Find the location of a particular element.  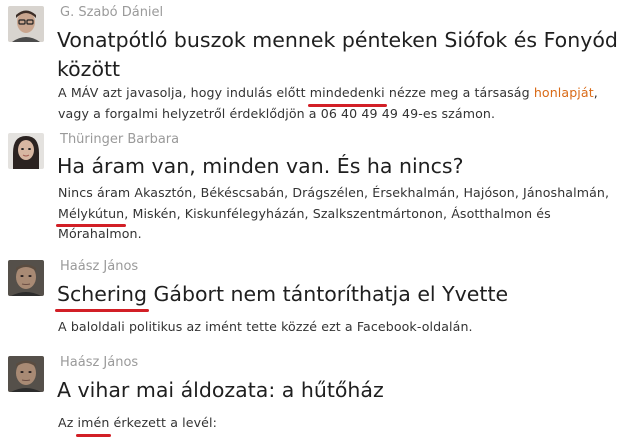

lead-text: A MÁV azt javasolja, hogy indulás előtt is located at coordinates (184, 92).